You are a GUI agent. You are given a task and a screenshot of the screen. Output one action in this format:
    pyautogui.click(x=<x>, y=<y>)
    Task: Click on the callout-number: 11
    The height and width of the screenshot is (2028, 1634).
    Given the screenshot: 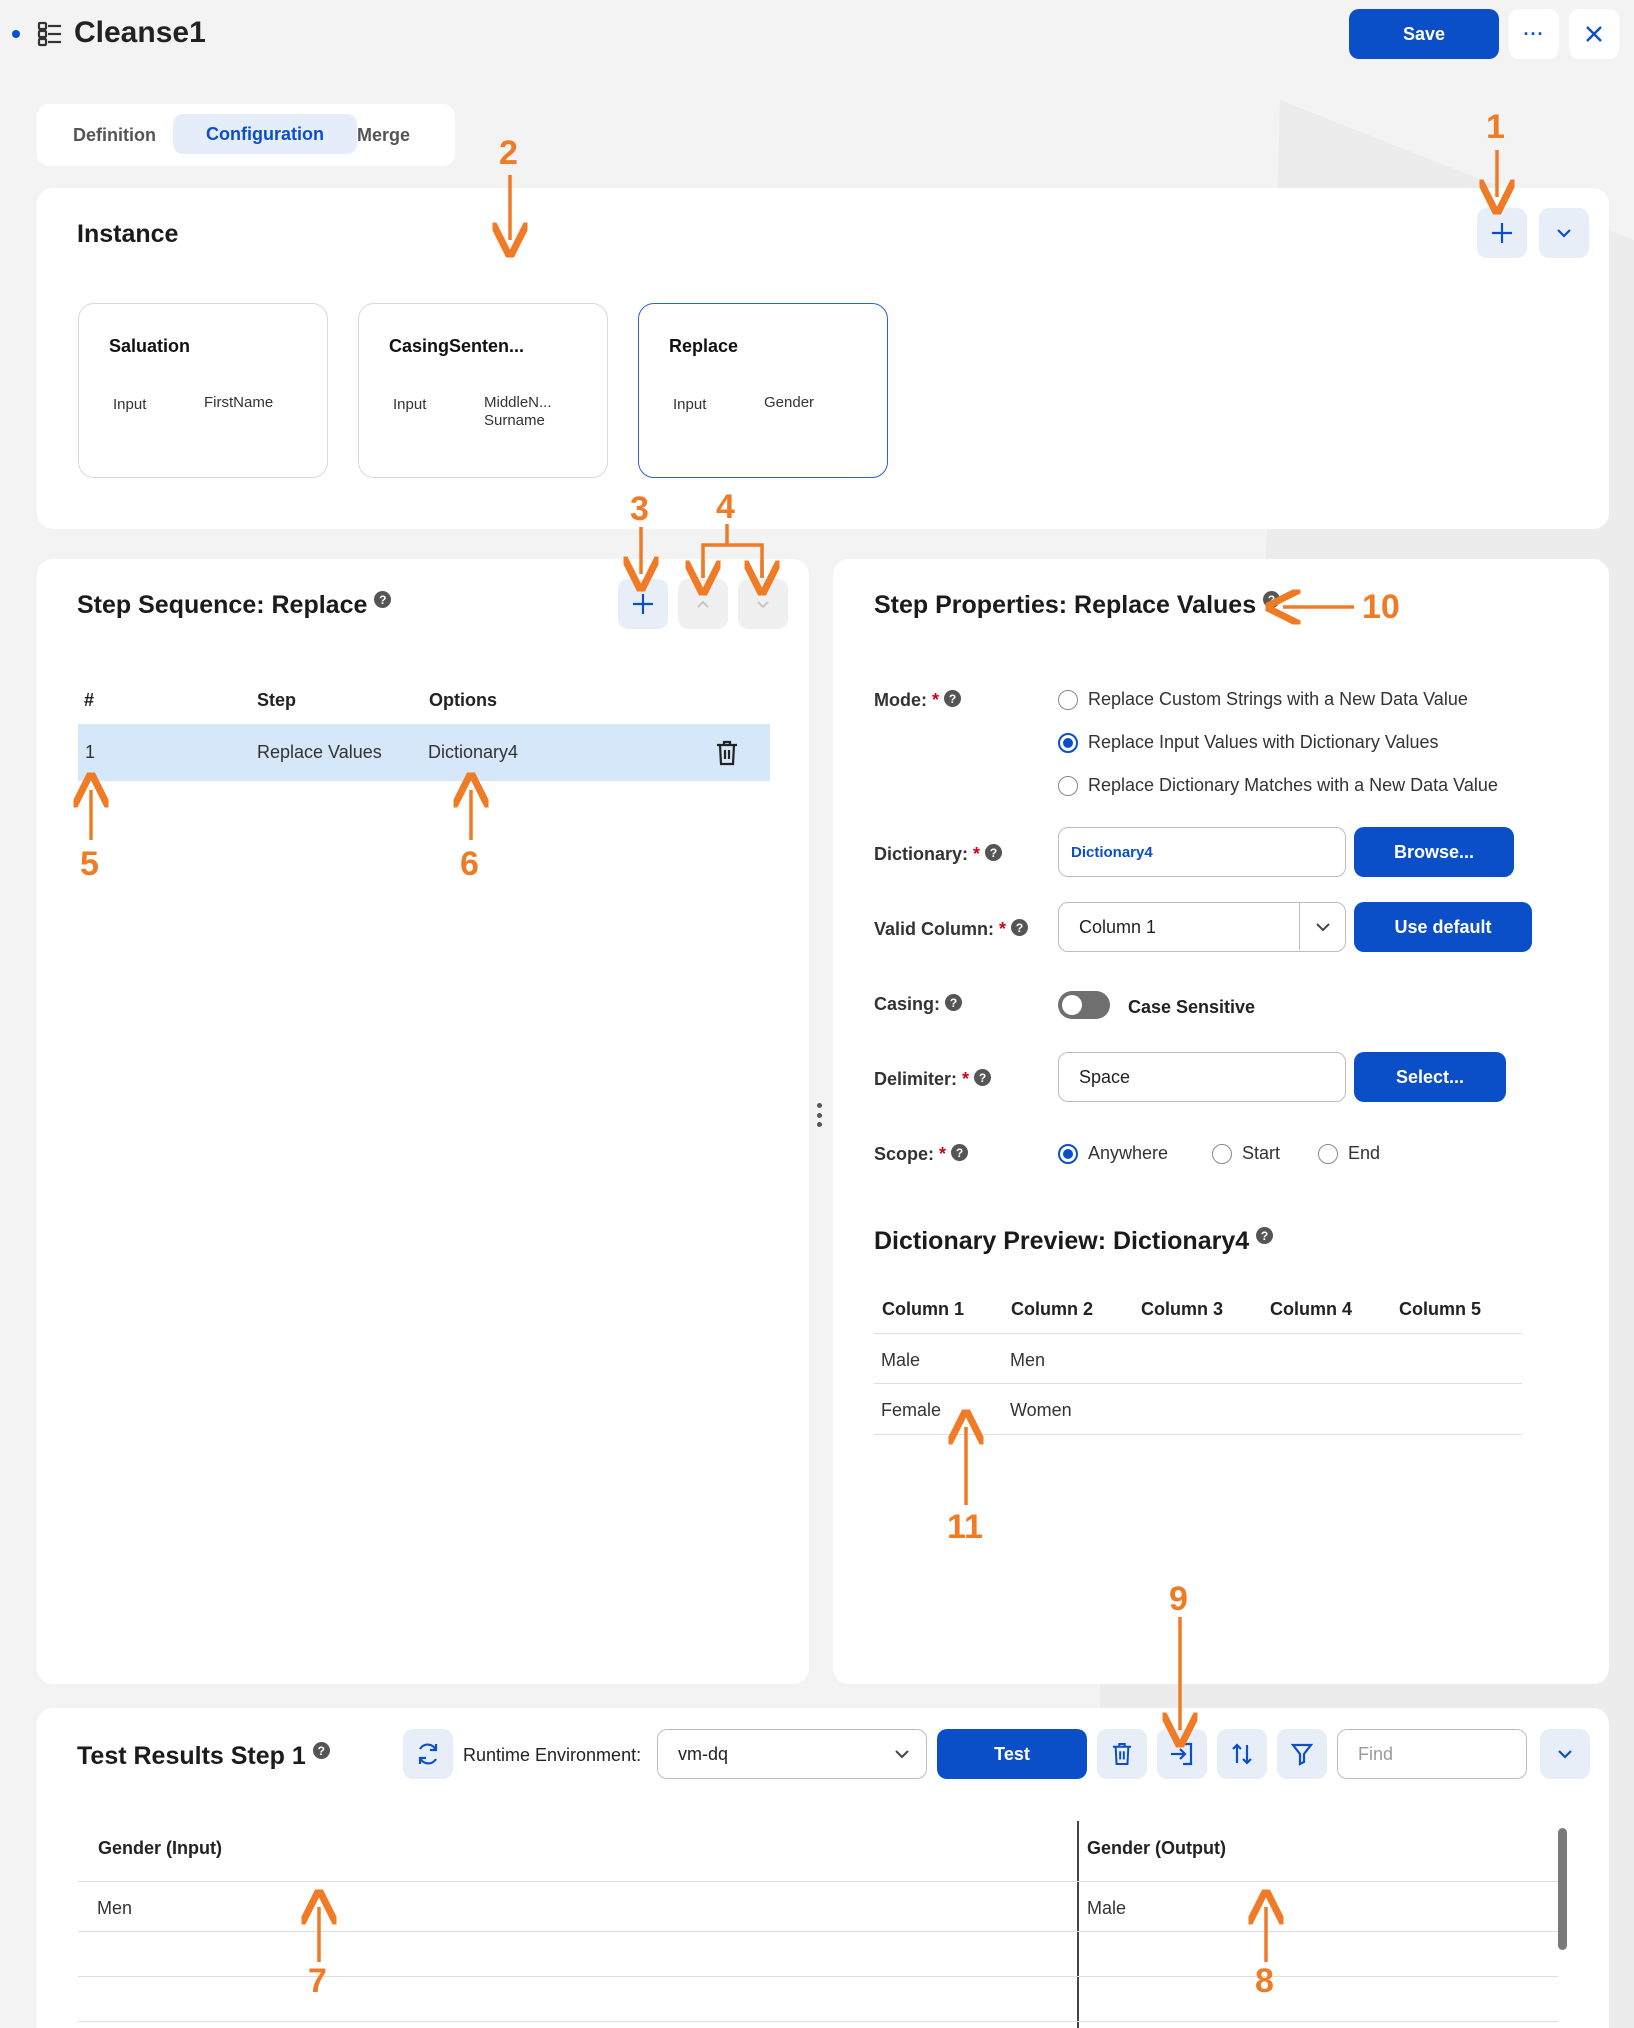 What is the action you would take?
    pyautogui.click(x=965, y=1527)
    